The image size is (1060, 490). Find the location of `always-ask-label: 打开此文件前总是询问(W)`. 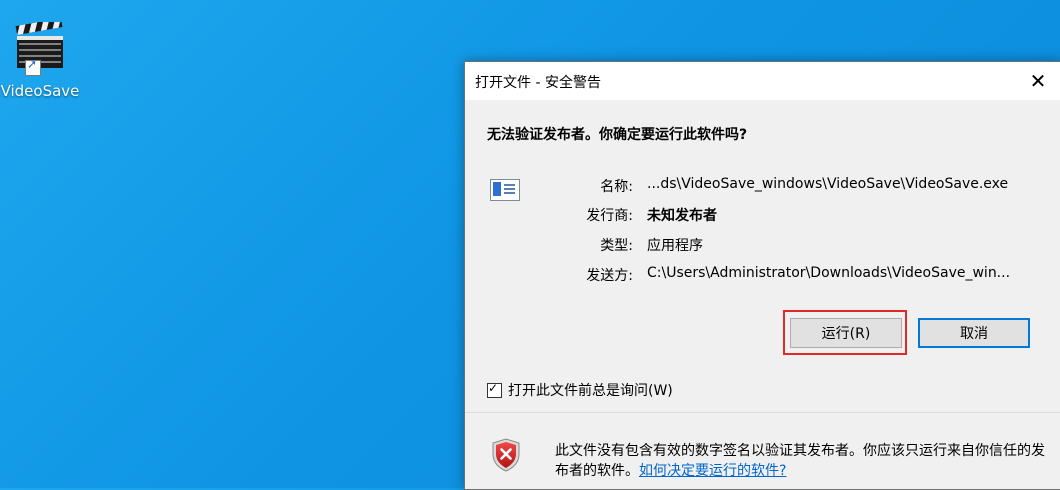

always-ask-label: 打开此文件前总是询问(W) is located at coordinates (590, 391).